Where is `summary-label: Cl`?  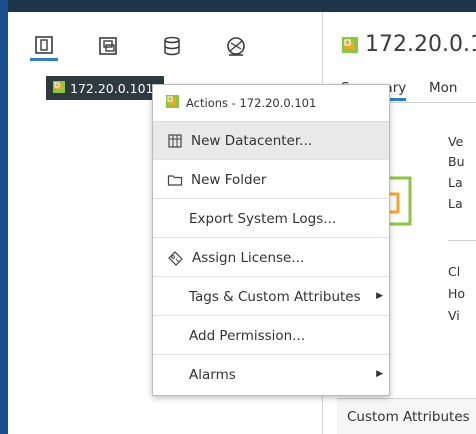 summary-label: Cl is located at coordinates (454, 271).